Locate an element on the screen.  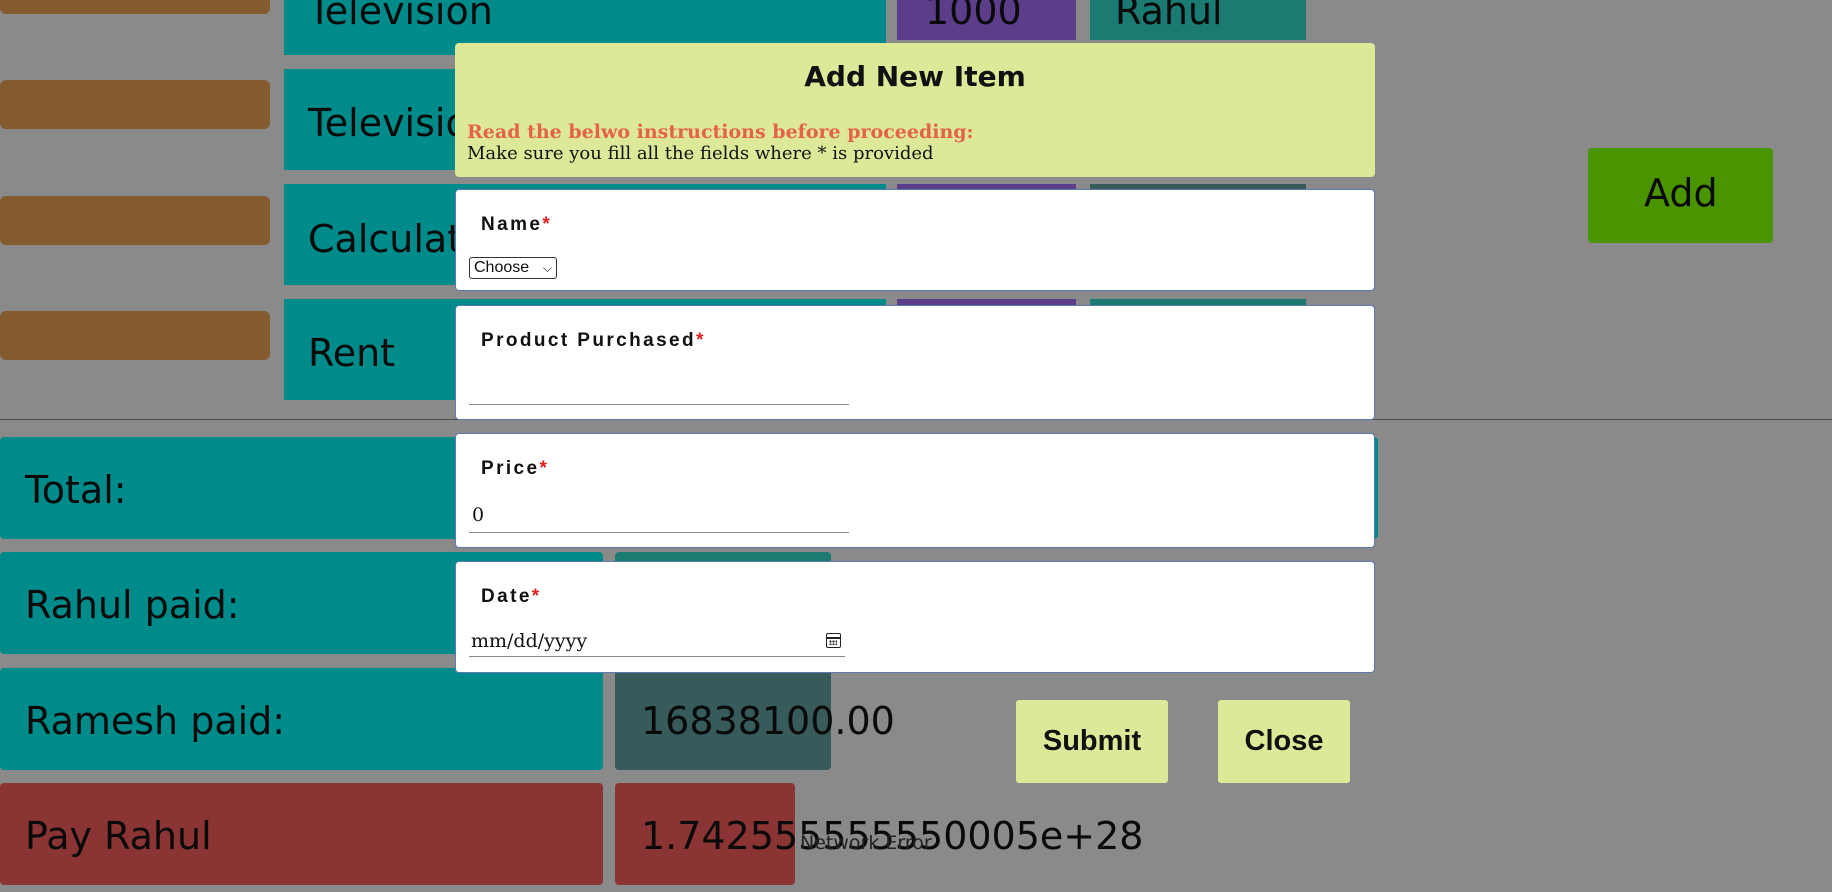
price-field-label: Price* is located at coordinates (515, 468).